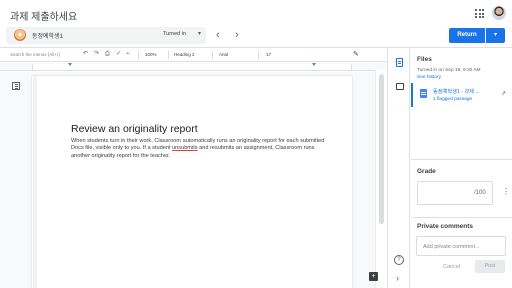  Describe the element at coordinates (398, 168) in the screenshot. I see `side-icon-column: ? ›` at that location.